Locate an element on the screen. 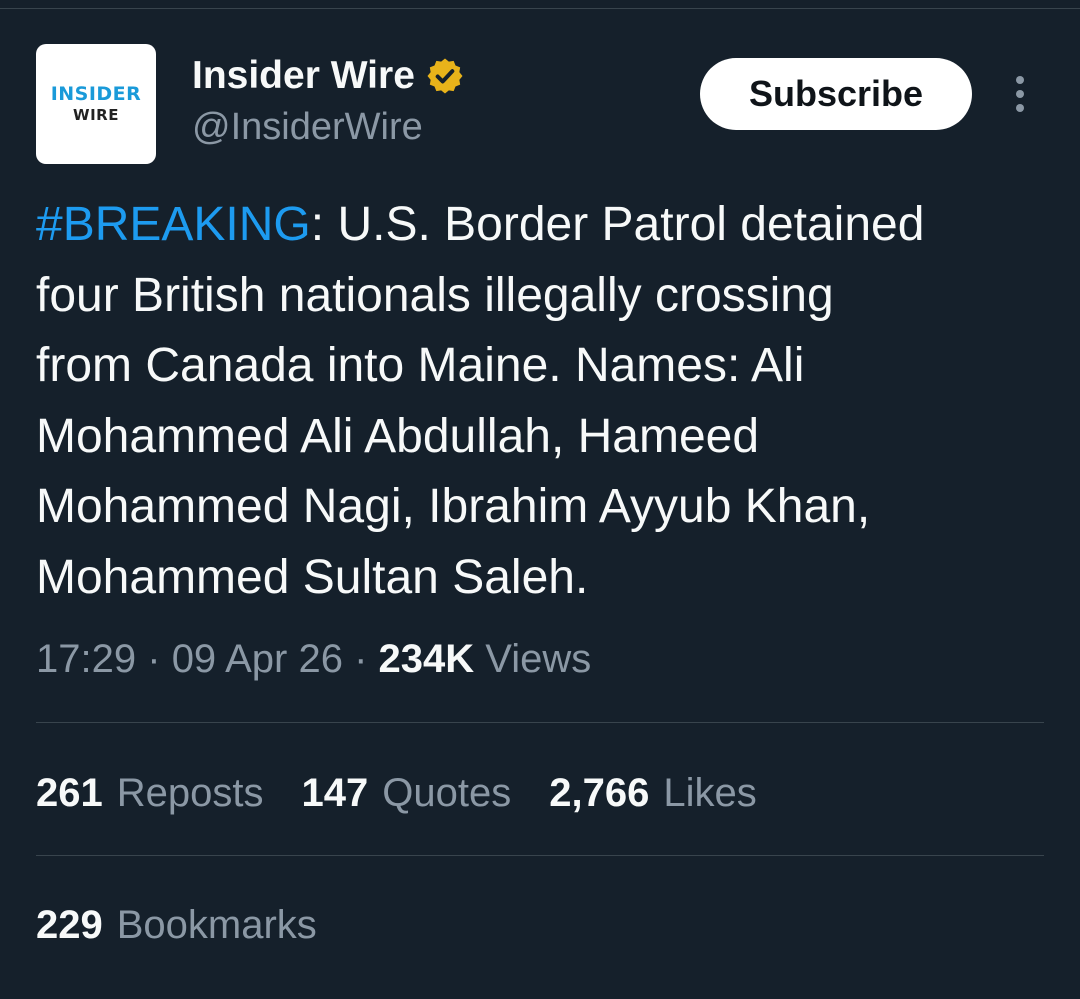 The width and height of the screenshot is (1080, 999). quotes-label: Quotes is located at coordinates (447, 793).